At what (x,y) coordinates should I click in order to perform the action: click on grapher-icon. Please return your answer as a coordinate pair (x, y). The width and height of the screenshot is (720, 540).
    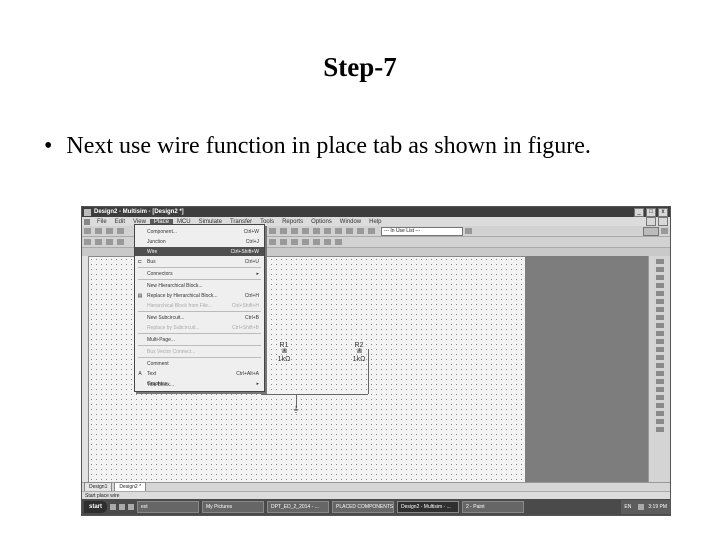
    Looking at the image, I should click on (316, 231).